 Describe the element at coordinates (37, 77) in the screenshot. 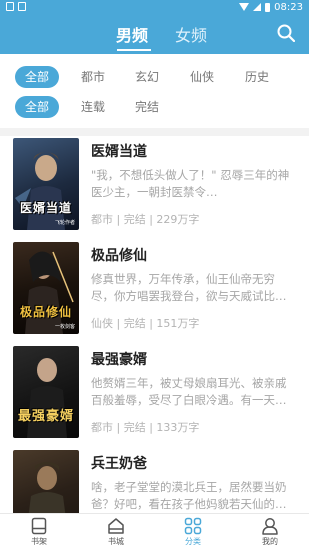

I see `filter-genre-all: 全部` at that location.